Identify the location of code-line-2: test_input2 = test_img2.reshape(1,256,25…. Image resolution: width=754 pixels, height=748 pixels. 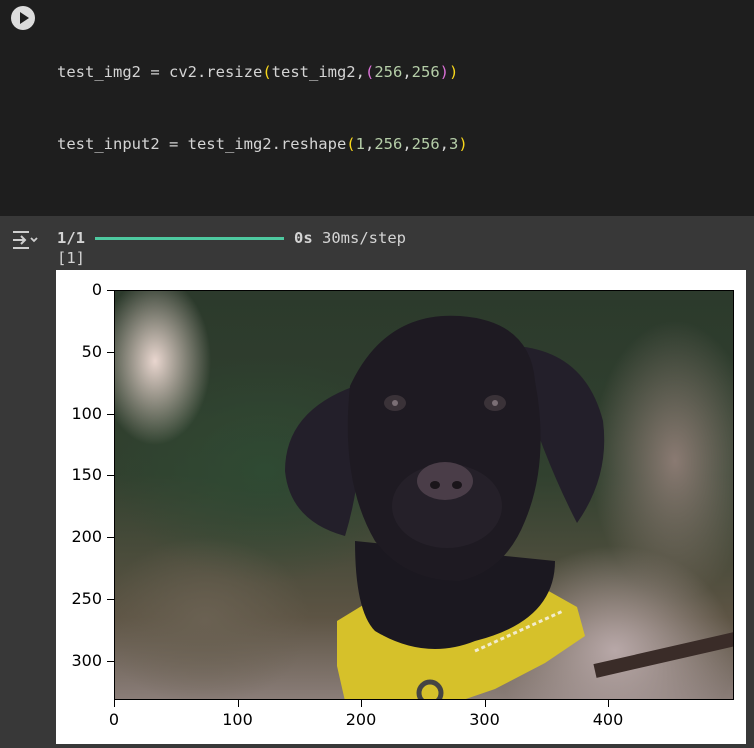
(323, 144).